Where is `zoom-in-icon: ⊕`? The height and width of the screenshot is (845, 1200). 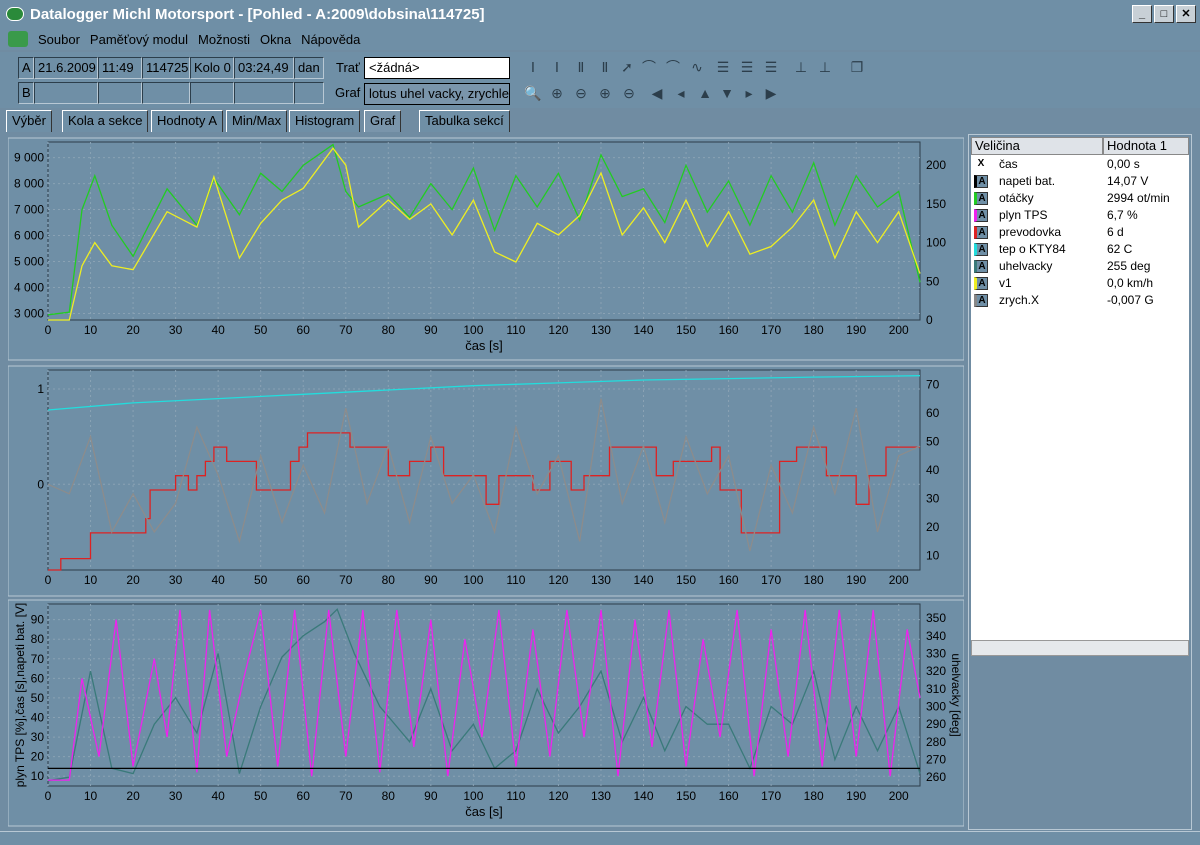
zoom-in-icon: ⊕ is located at coordinates (557, 93).